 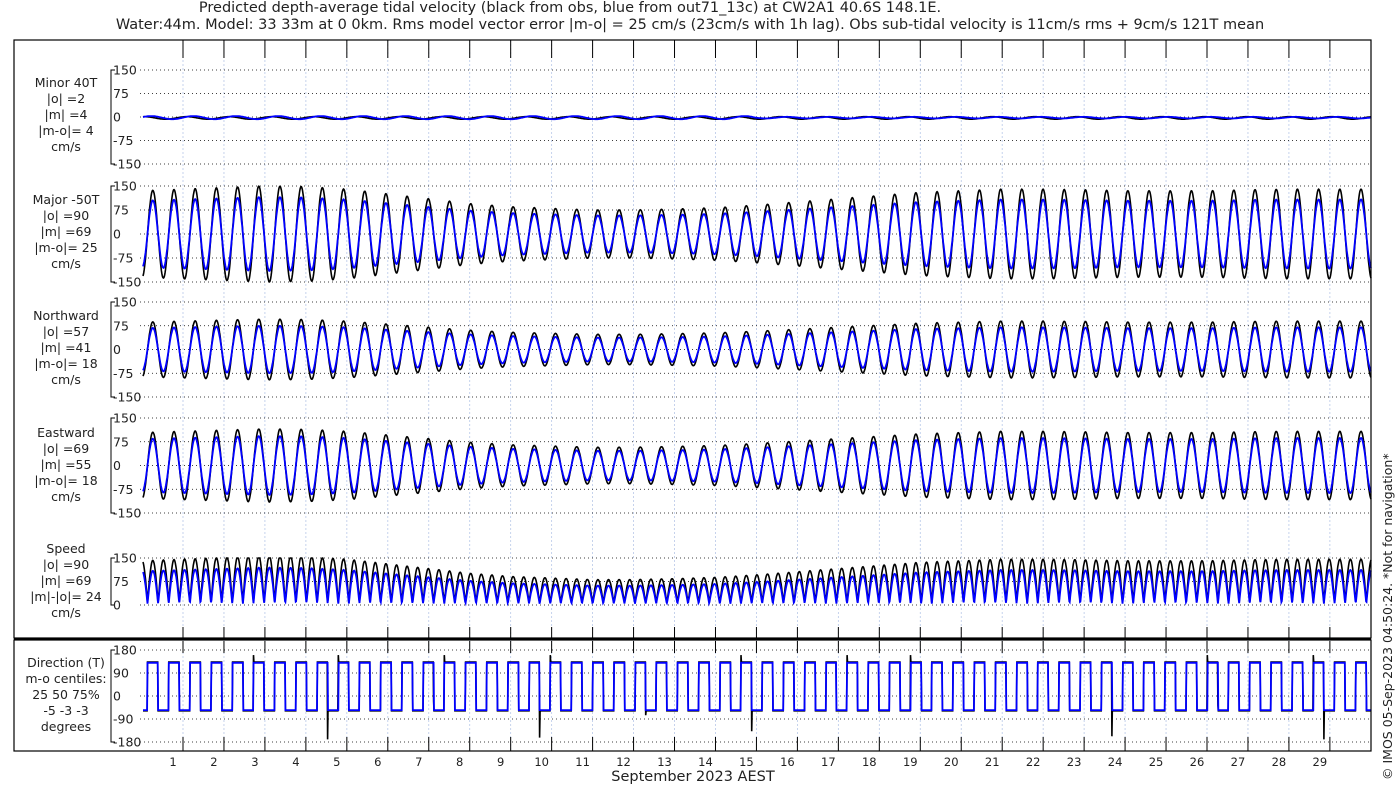 What do you see at coordinates (828, 762) in the screenshot?
I see `x-tick-label: 17` at bounding box center [828, 762].